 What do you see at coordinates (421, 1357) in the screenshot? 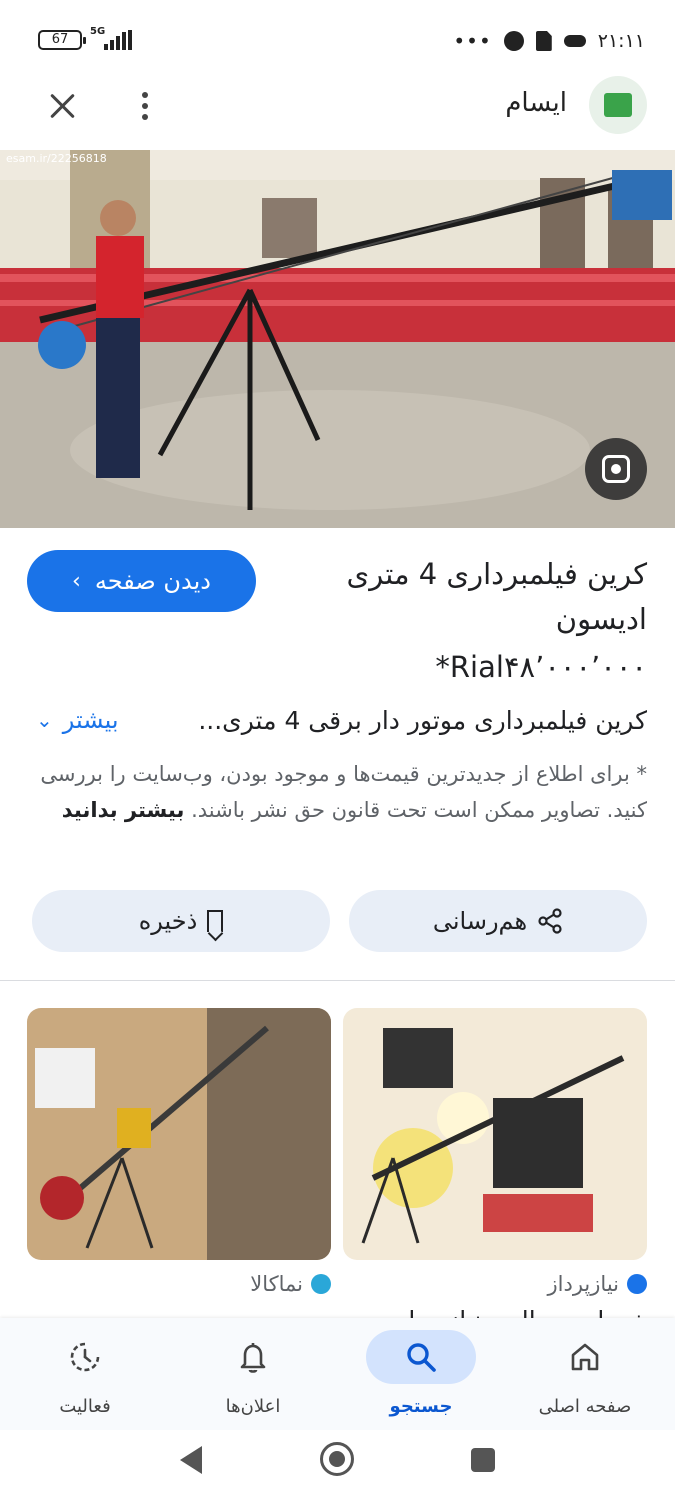
I see `search-icon` at bounding box center [421, 1357].